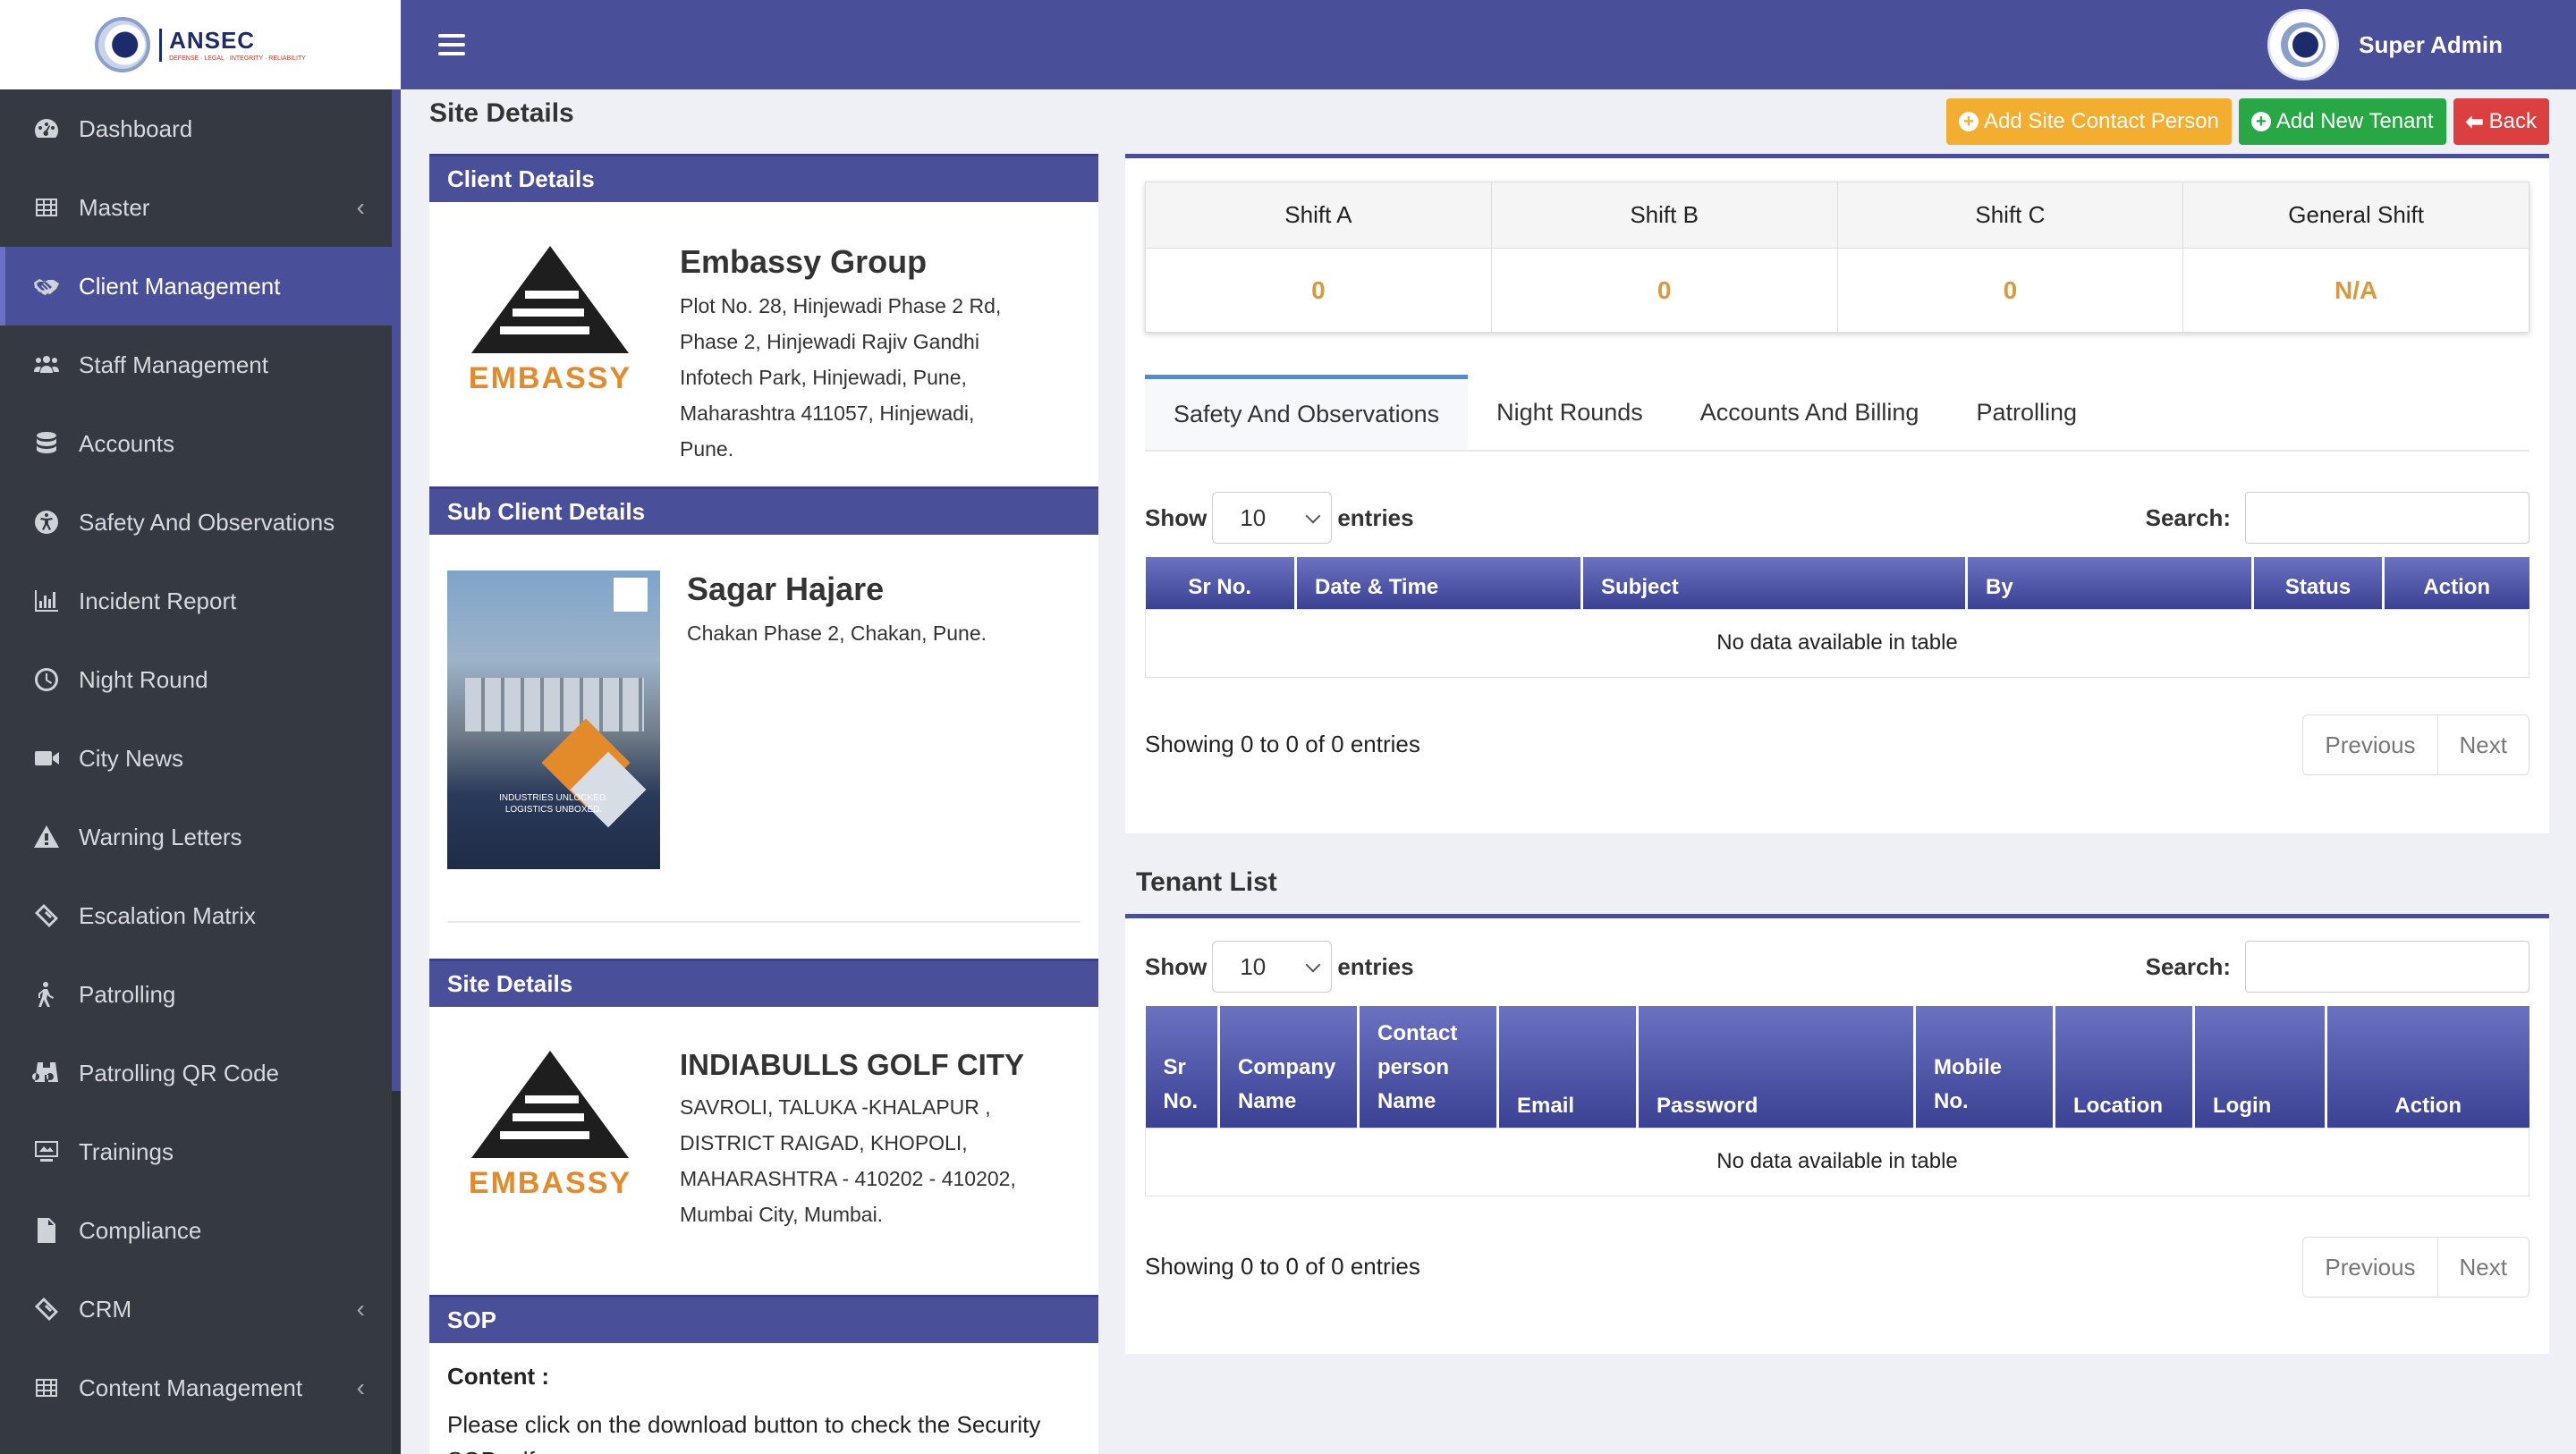 The image size is (2576, 1454). I want to click on general-shift-header: General Shift, so click(2355, 216).